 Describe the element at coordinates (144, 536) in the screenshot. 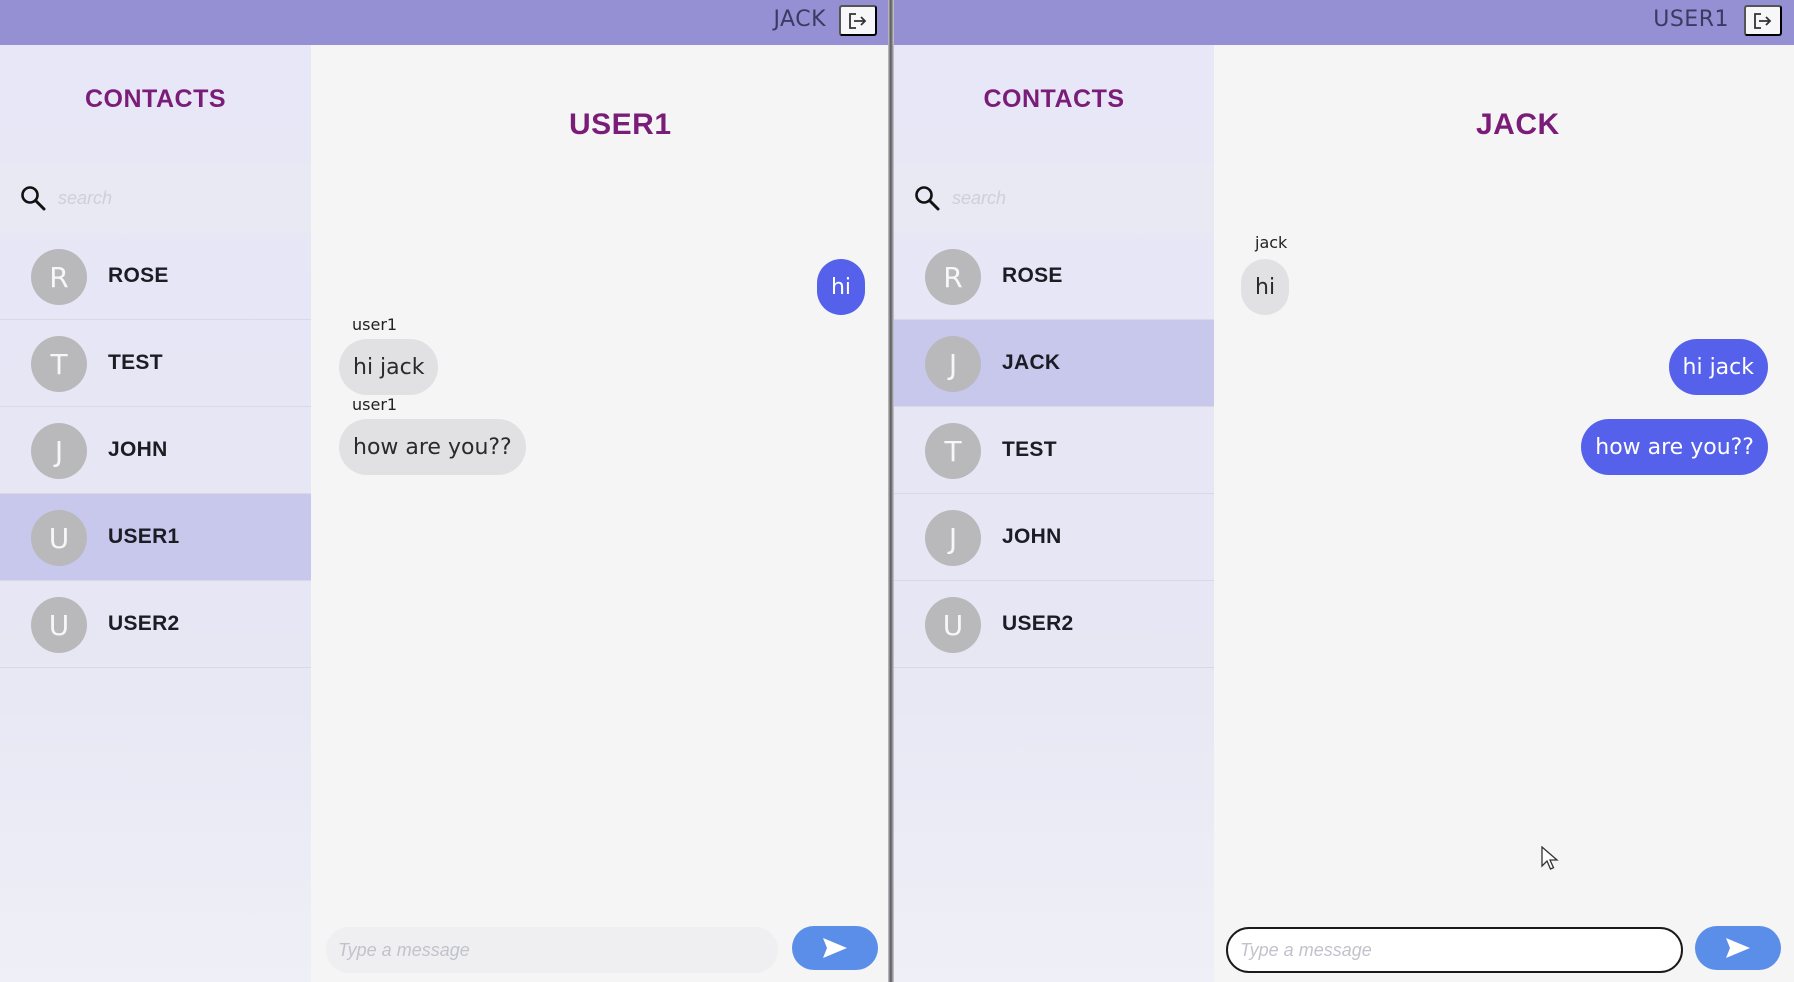

I see `contact-name: USER1` at that location.